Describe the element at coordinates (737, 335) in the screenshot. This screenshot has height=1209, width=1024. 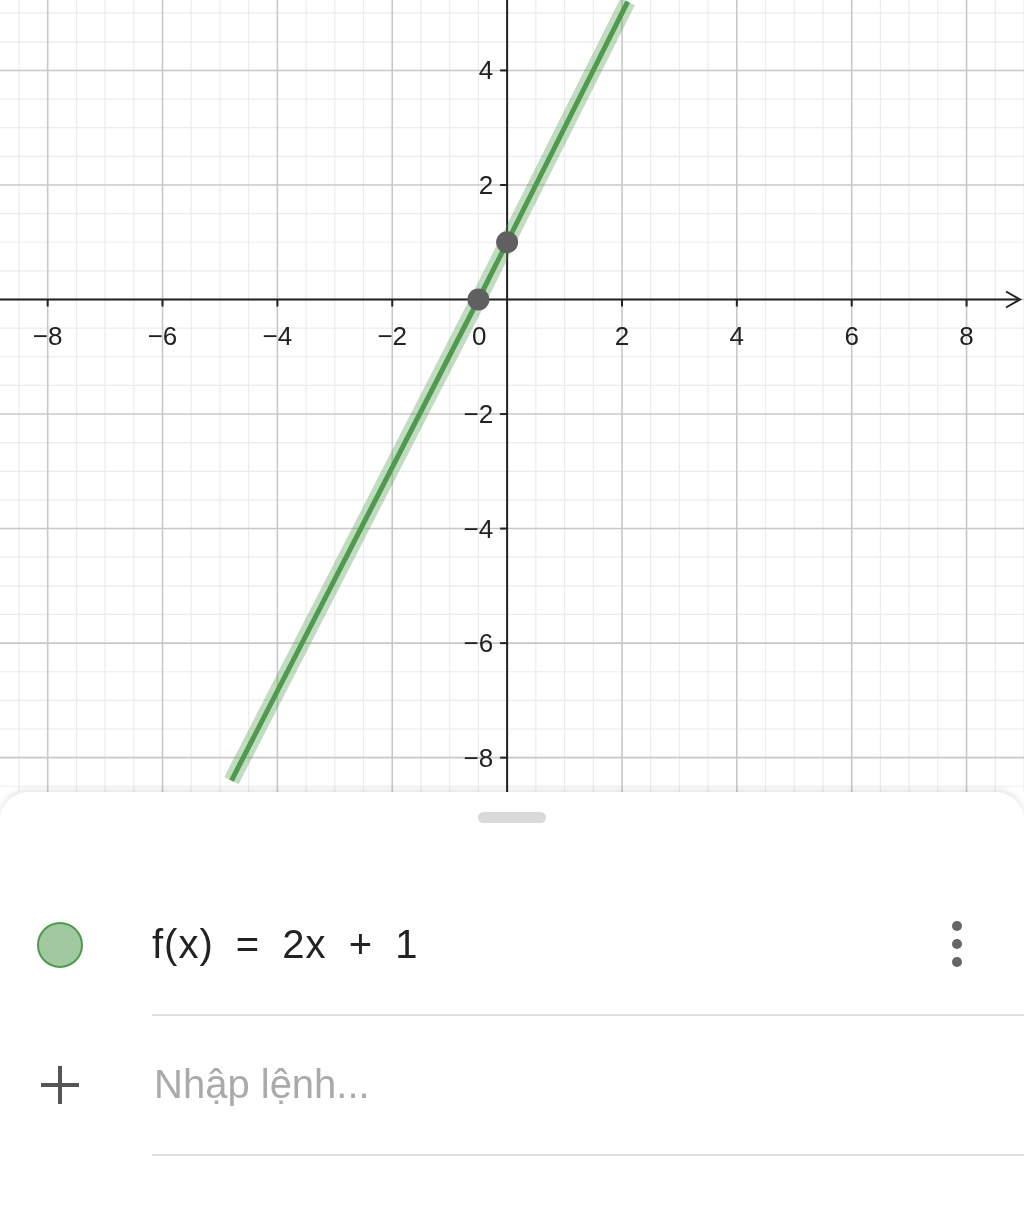
I see `x-tick-label: 4` at that location.